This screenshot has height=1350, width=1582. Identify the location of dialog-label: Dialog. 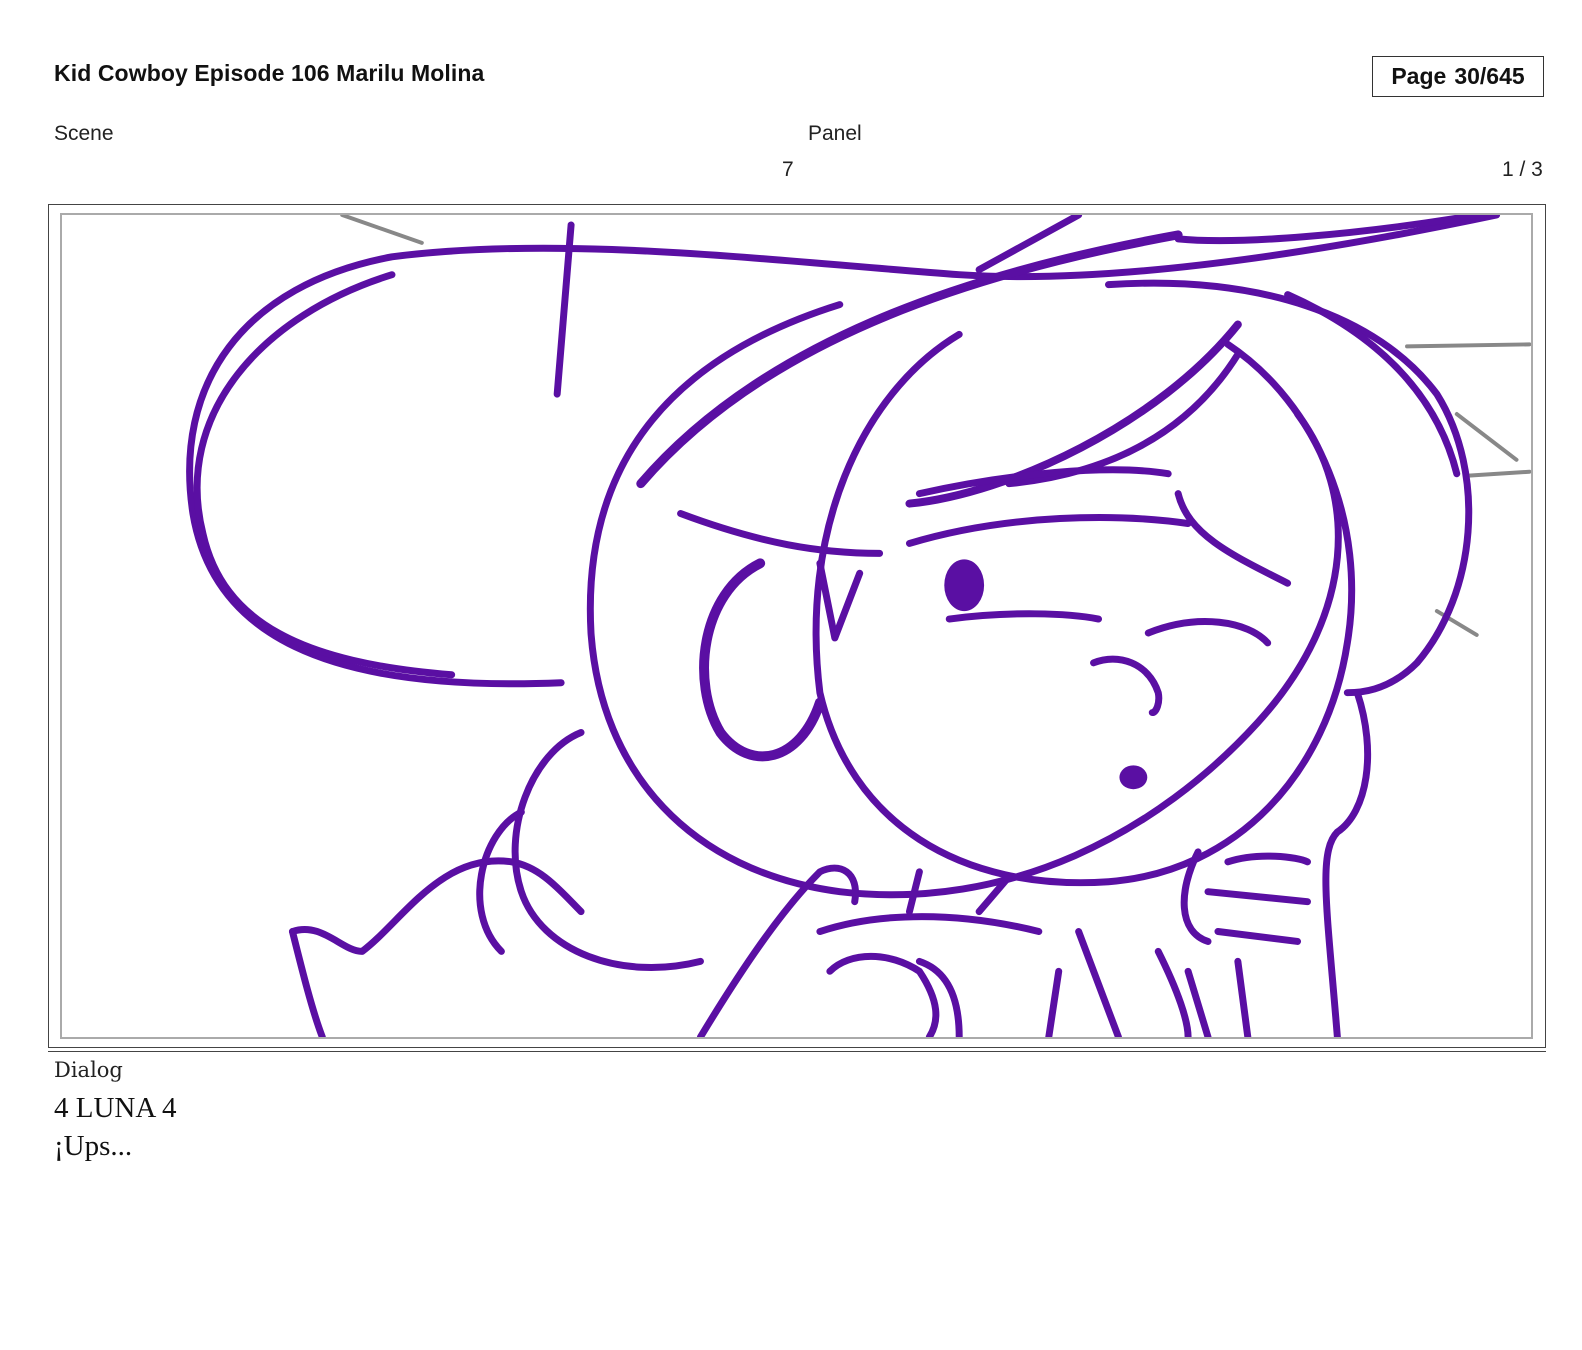
(88, 1070).